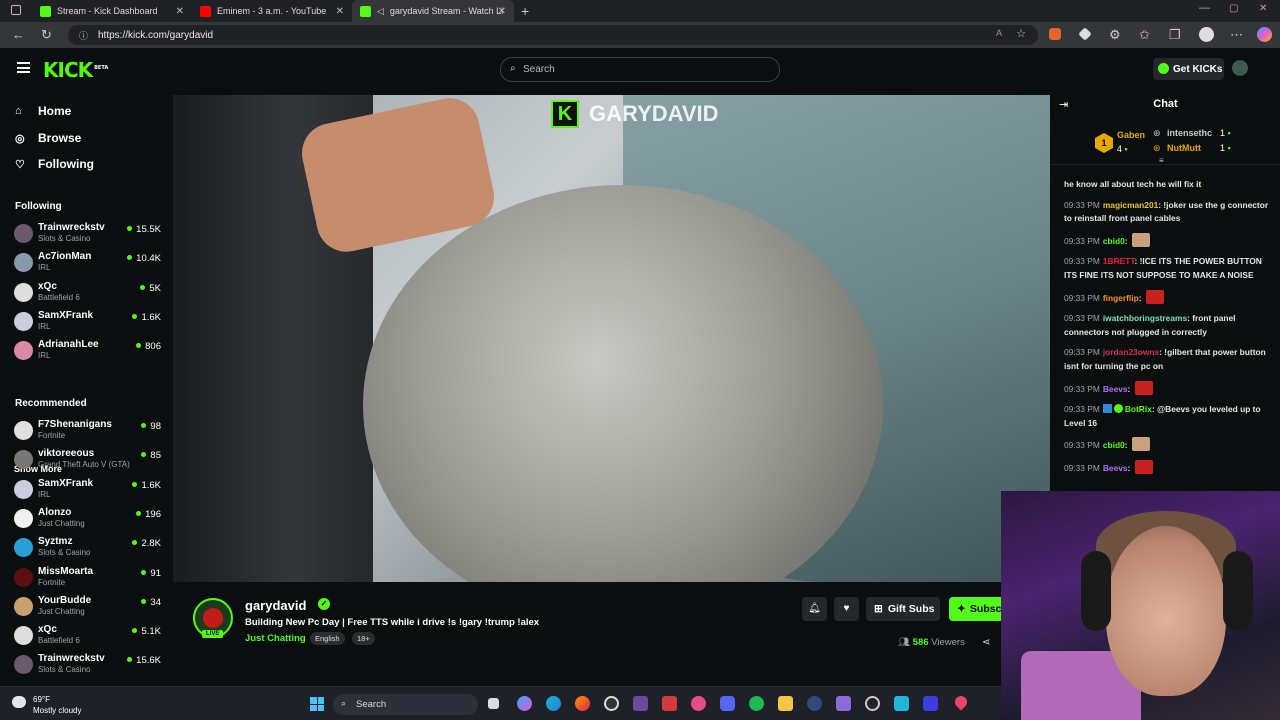 This screenshot has height=720, width=1280. I want to click on tag-18-plus: 18+, so click(363, 638).